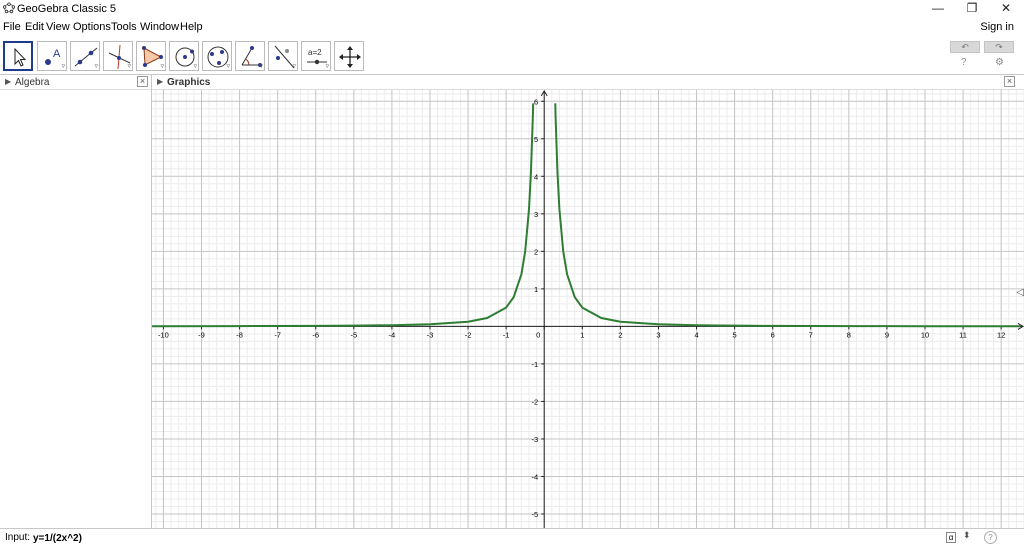 The height and width of the screenshot is (546, 1024). What do you see at coordinates (315, 52) in the screenshot?
I see `svg-text: a=2` at bounding box center [315, 52].